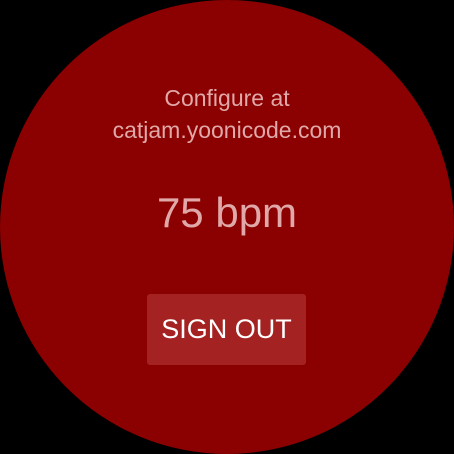 The width and height of the screenshot is (454, 454). What do you see at coordinates (227, 212) in the screenshot?
I see `bpm-display: 75 bpm` at bounding box center [227, 212].